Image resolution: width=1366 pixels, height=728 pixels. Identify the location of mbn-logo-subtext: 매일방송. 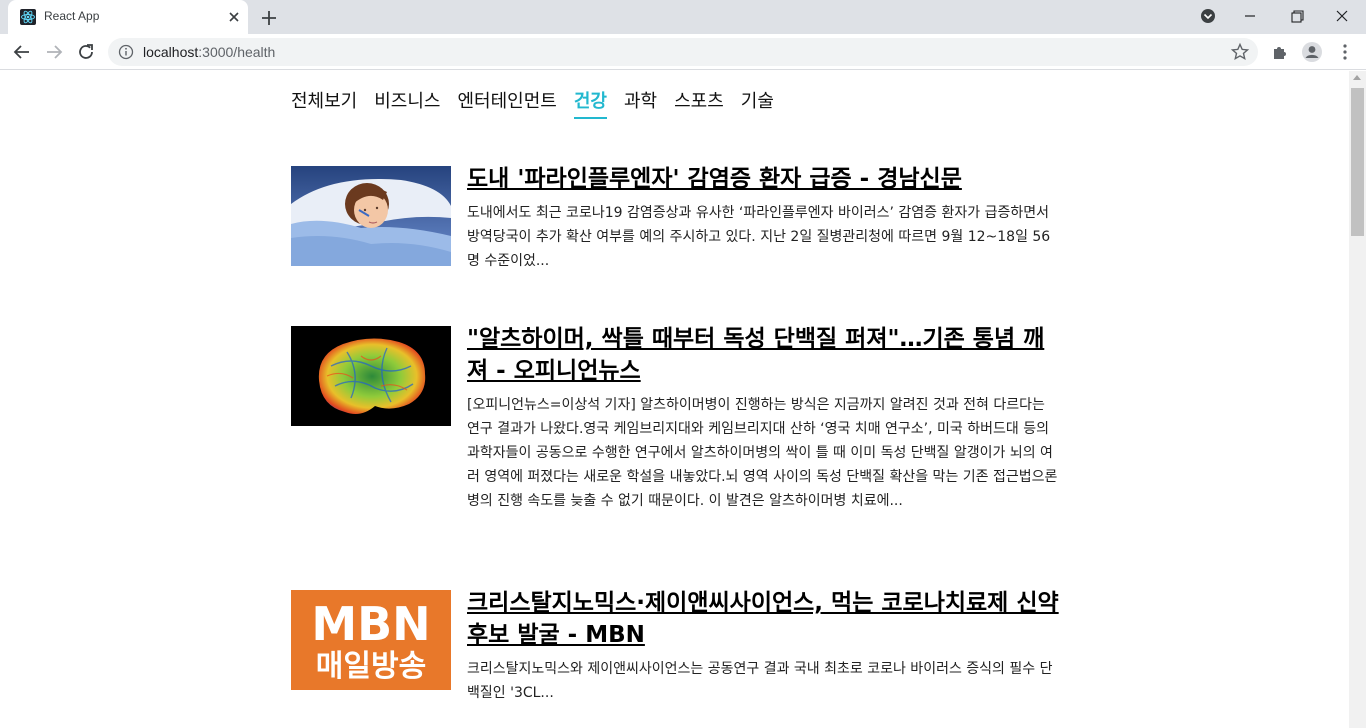
(371, 666).